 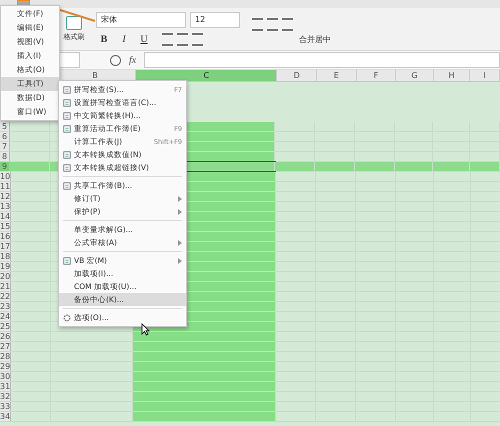 I want to click on column-header: D, so click(x=297, y=75).